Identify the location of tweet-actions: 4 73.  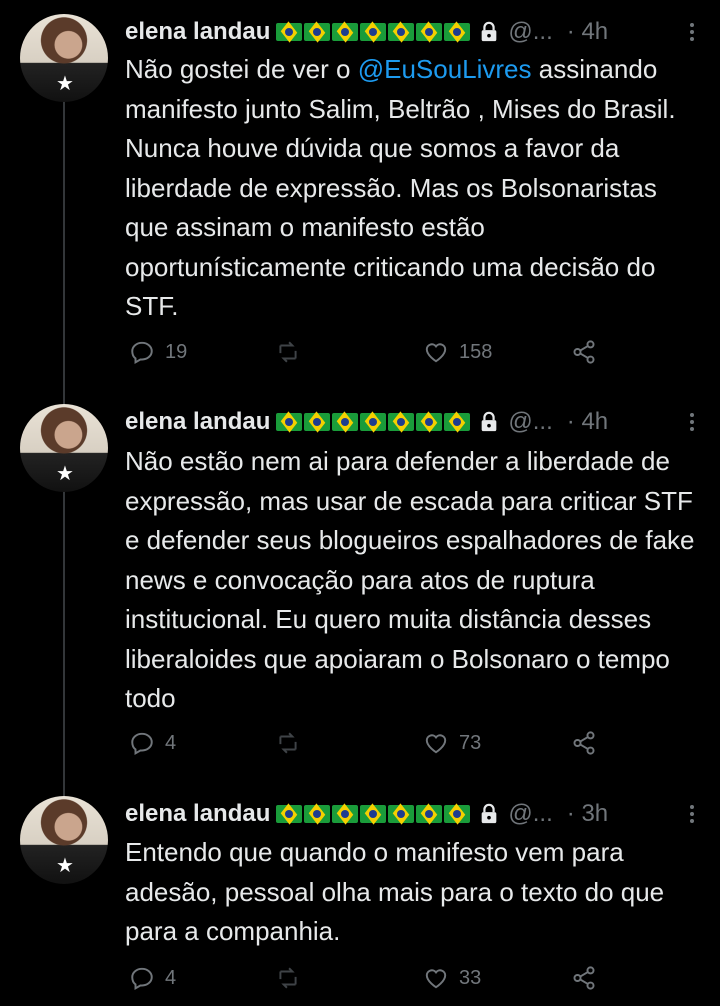
(405, 743).